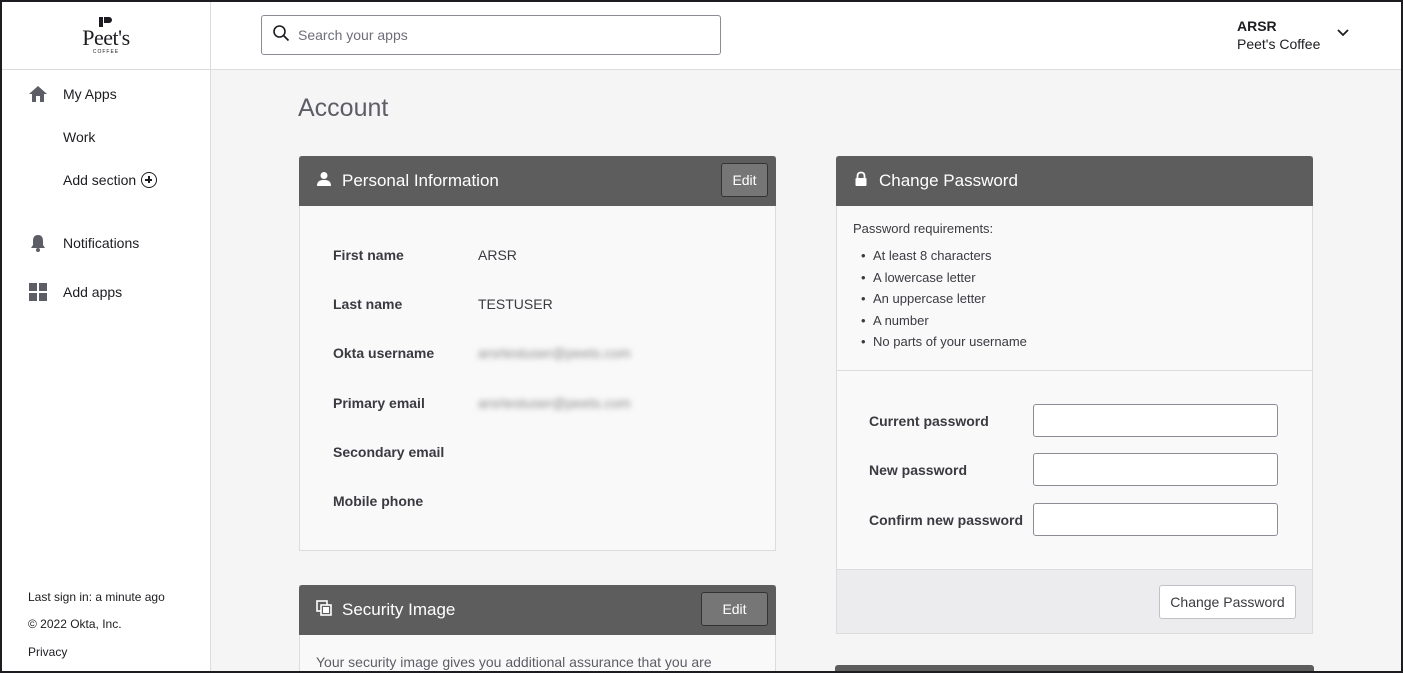 The height and width of the screenshot is (673, 1403). I want to click on confirm-password-label: Confirm new password, so click(946, 520).